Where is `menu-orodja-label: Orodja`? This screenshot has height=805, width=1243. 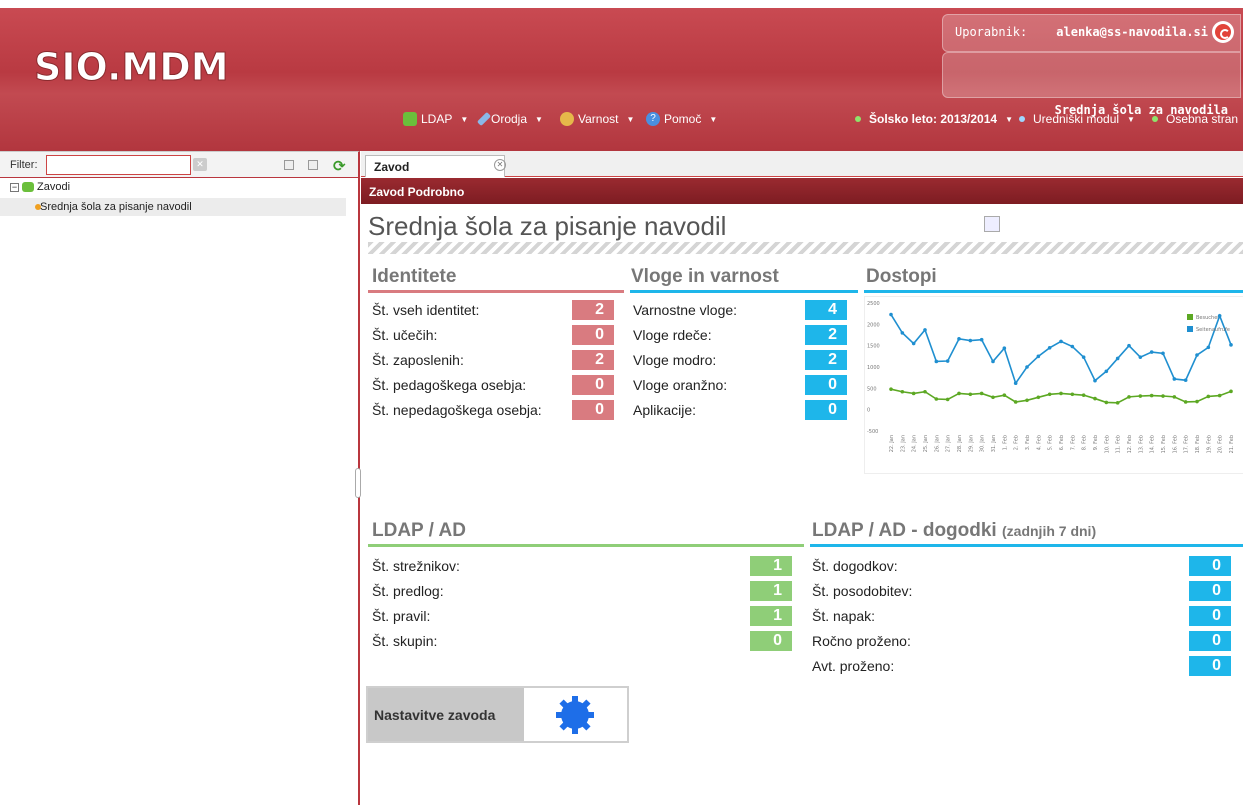 menu-orodja-label: Orodja is located at coordinates (509, 119).